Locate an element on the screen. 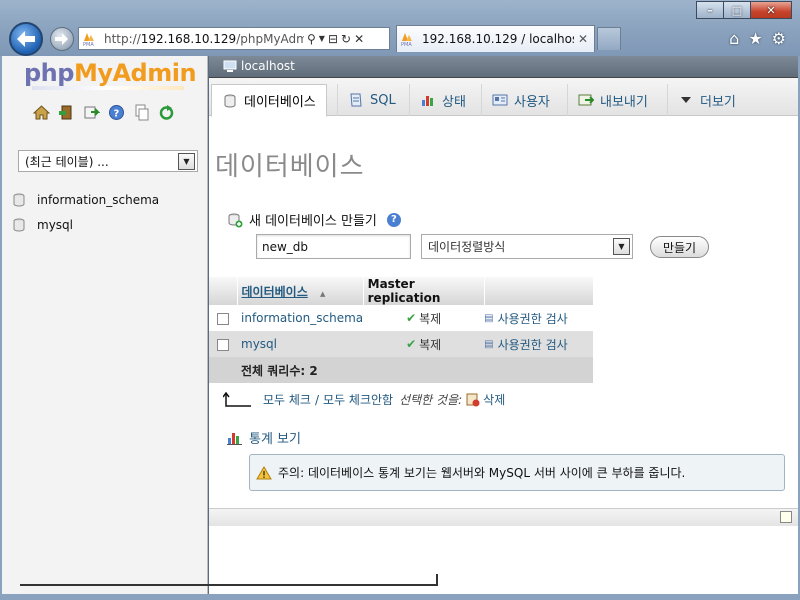  create-database-heading: 새 데이터베이스 만들기 ? is located at coordinates (314, 219).